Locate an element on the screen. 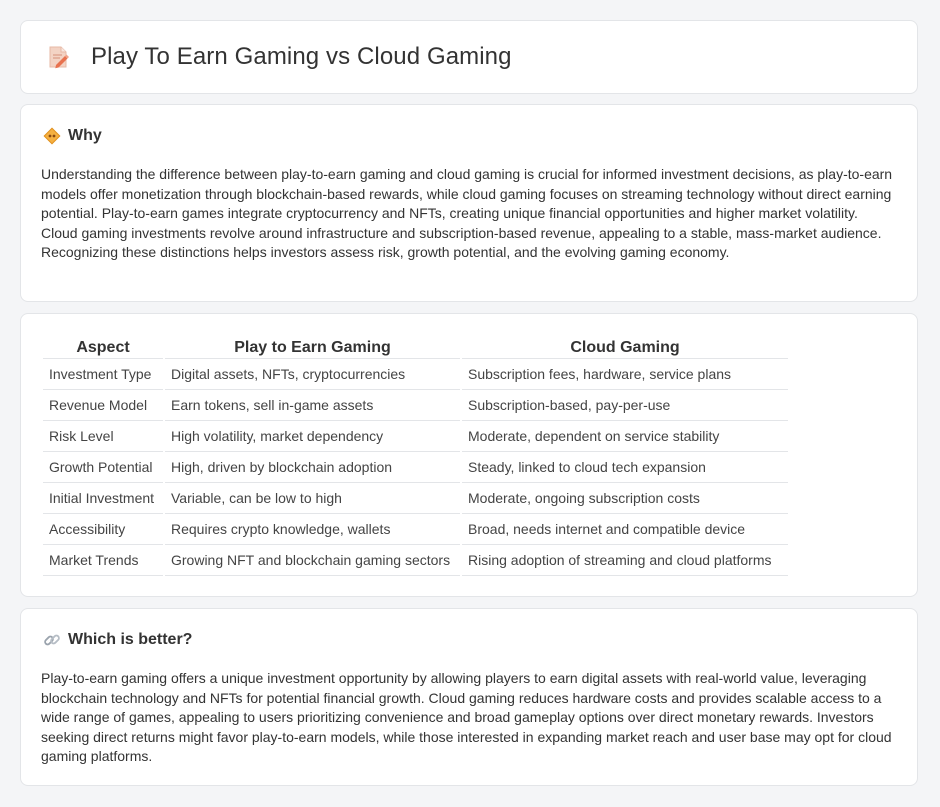 Image resolution: width=940 pixels, height=807 pixels. title-card: Play To Earn Gaming vs Cloud Gaming is located at coordinates (469, 57).